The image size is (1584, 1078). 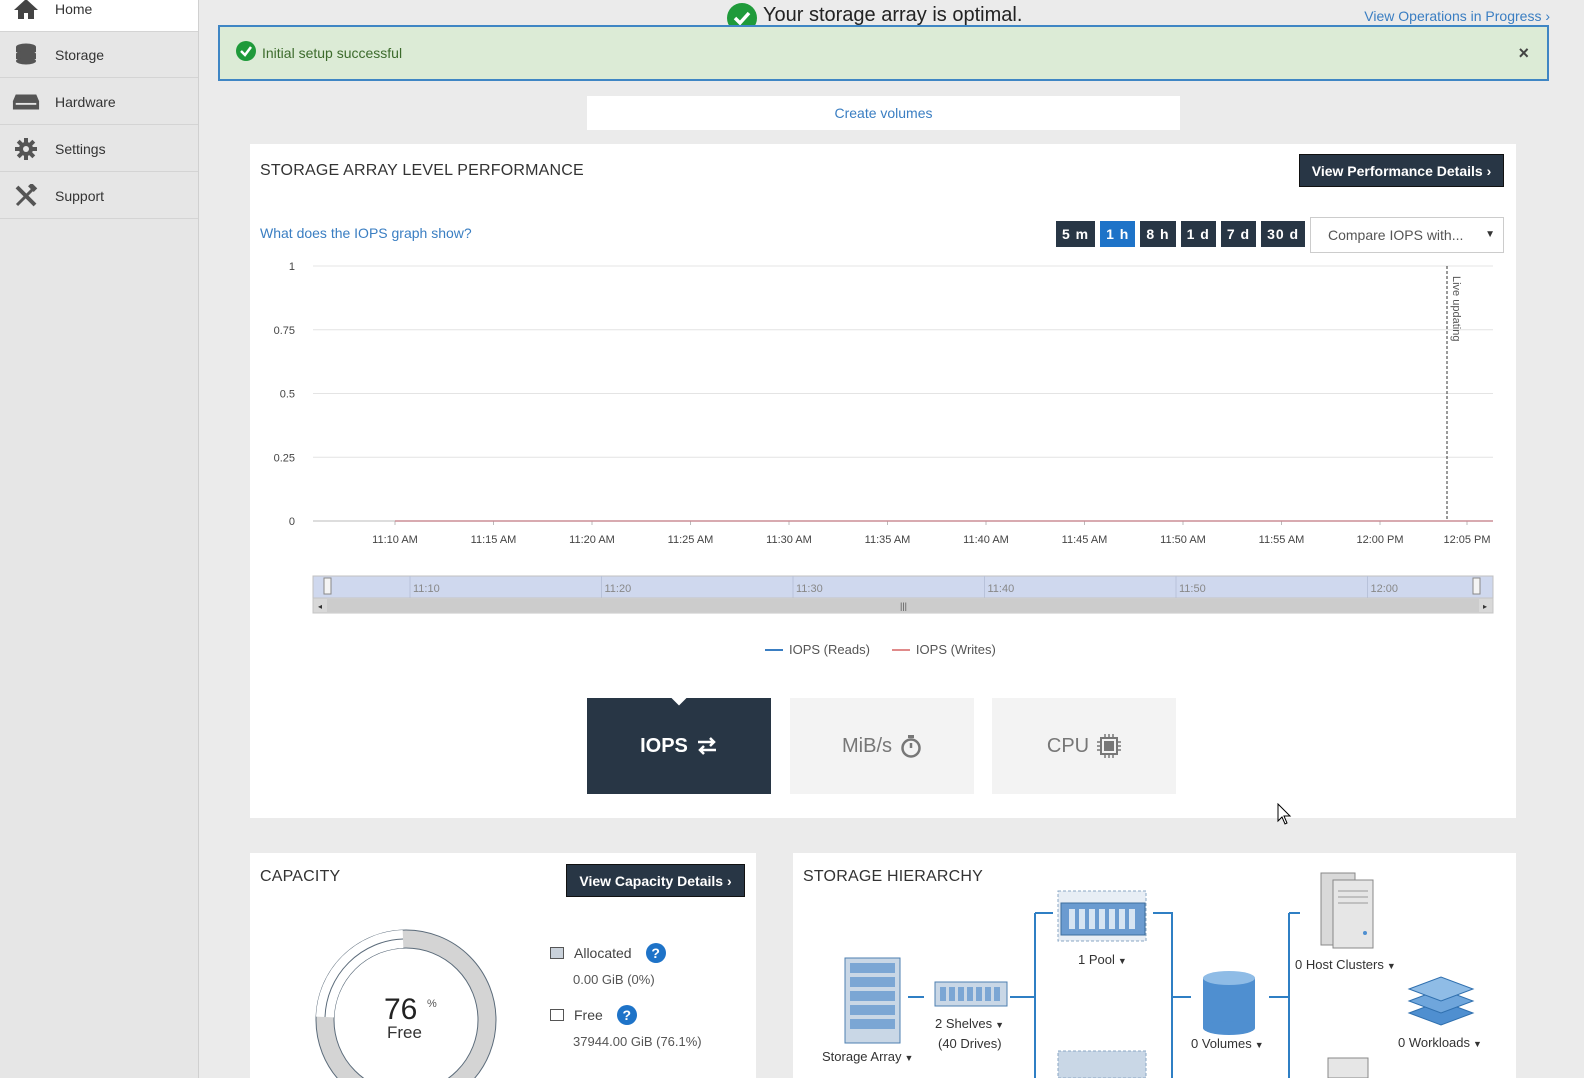 What do you see at coordinates (80, 148) in the screenshot?
I see `sidebar-item-label: Settings` at bounding box center [80, 148].